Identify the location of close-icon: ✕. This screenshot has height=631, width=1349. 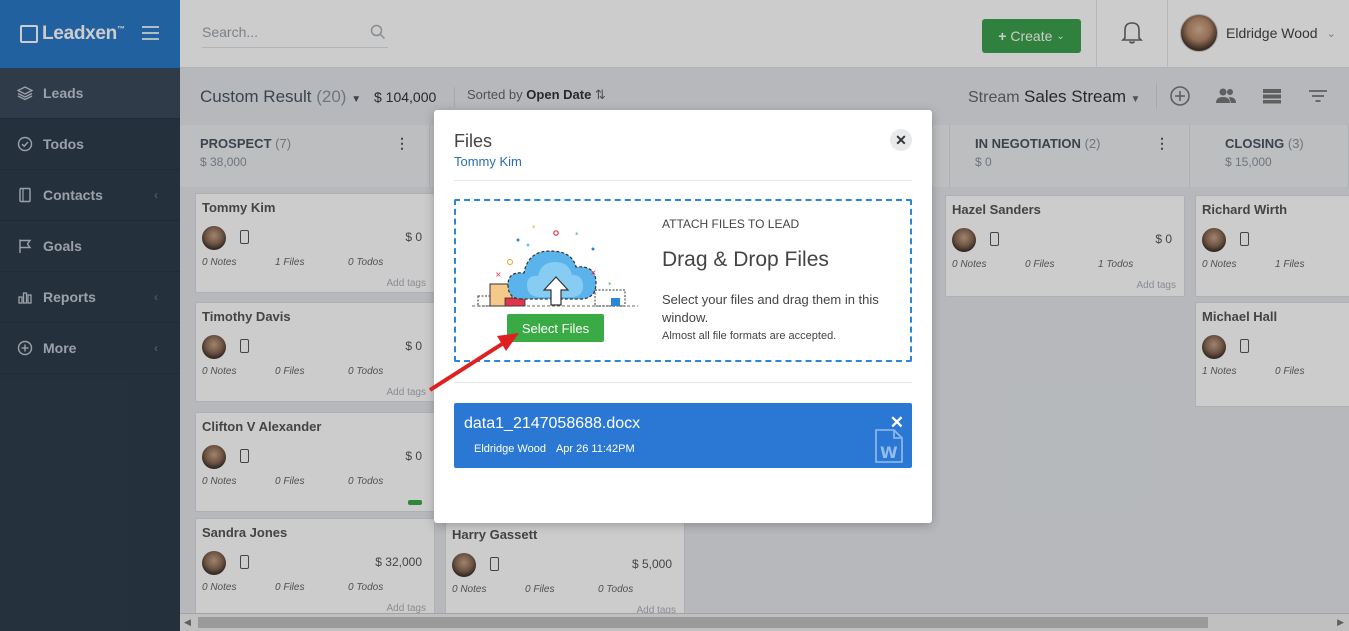
(901, 139).